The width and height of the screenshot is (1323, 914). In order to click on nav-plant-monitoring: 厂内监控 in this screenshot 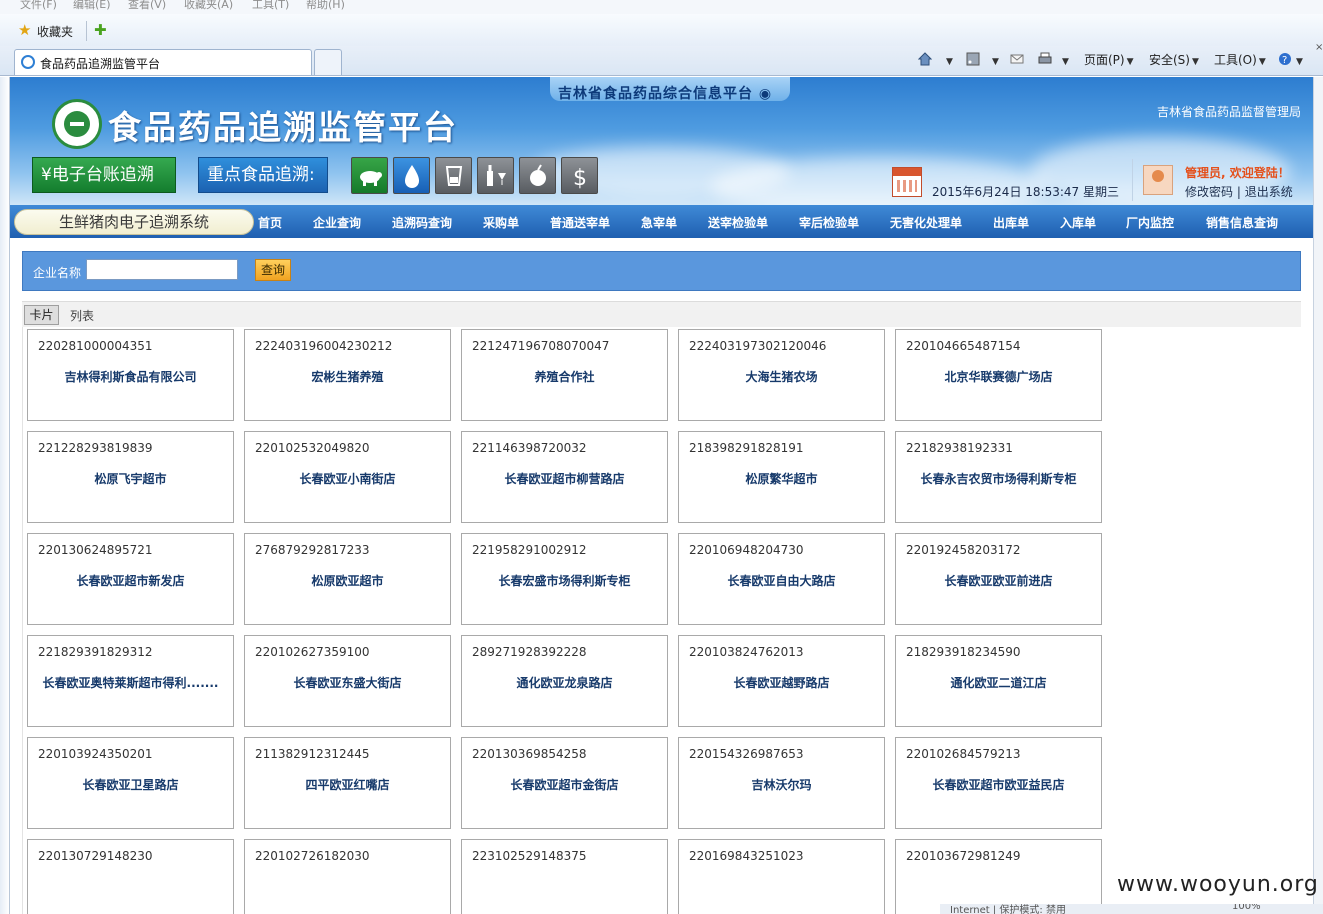, I will do `click(1150, 222)`.